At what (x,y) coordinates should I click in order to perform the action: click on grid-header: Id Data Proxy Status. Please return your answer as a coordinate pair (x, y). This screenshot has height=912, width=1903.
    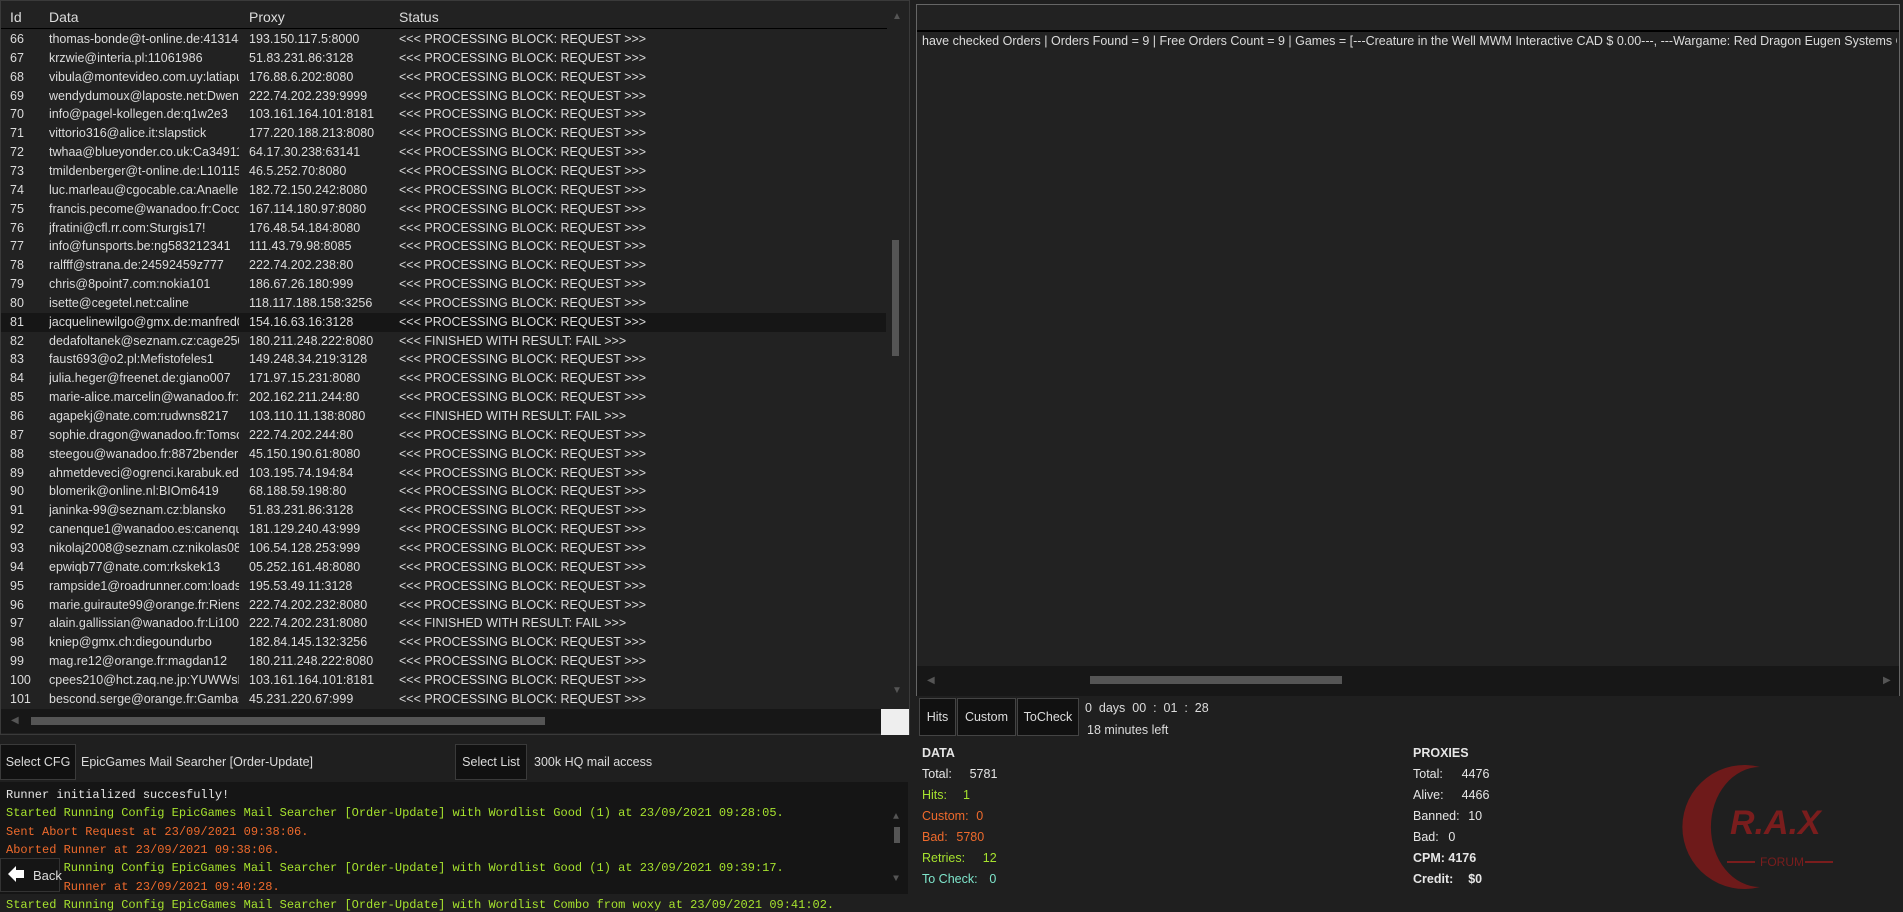
    Looking at the image, I should click on (453, 17).